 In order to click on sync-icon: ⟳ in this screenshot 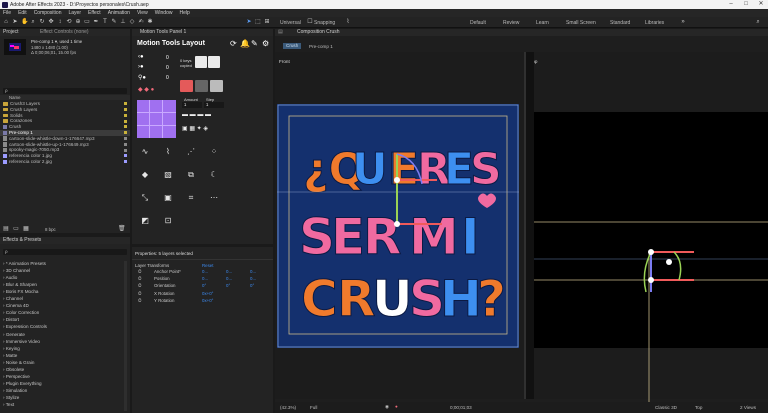, I will do `click(233, 43)`.